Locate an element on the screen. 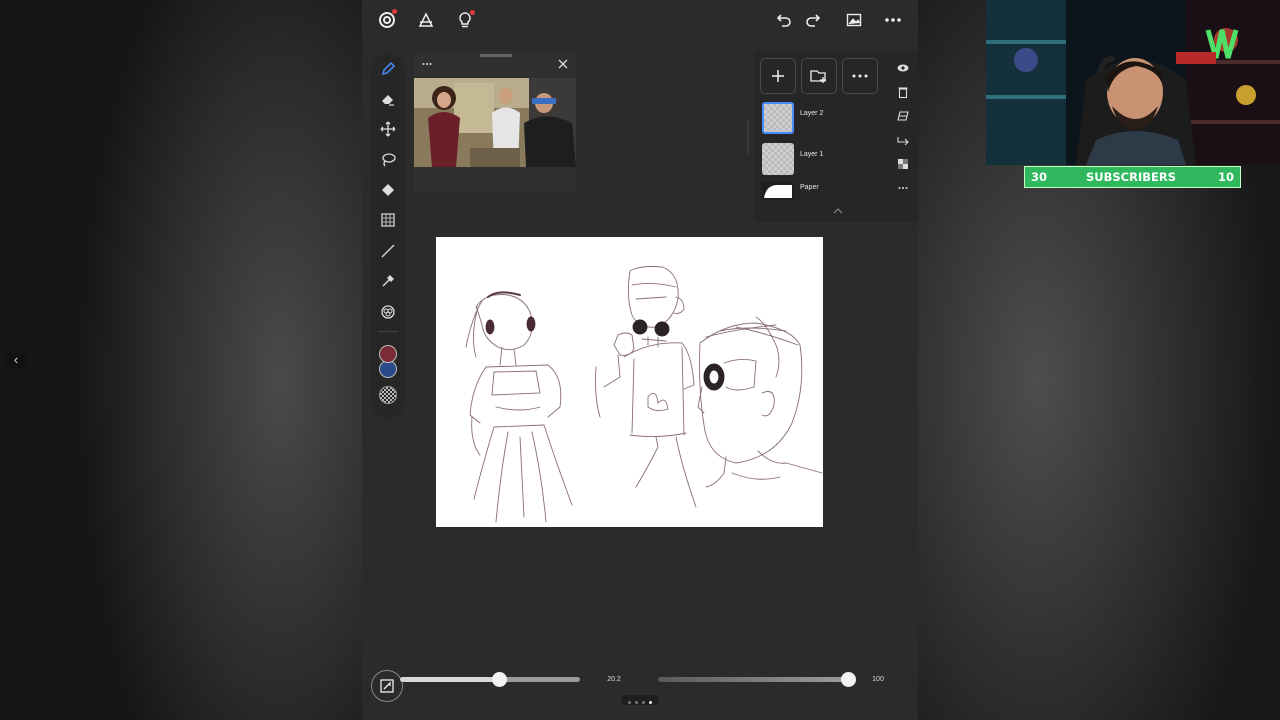 Image resolution: width=1280 pixels, height=720 pixels. lightbulb-icon is located at coordinates (465, 20).